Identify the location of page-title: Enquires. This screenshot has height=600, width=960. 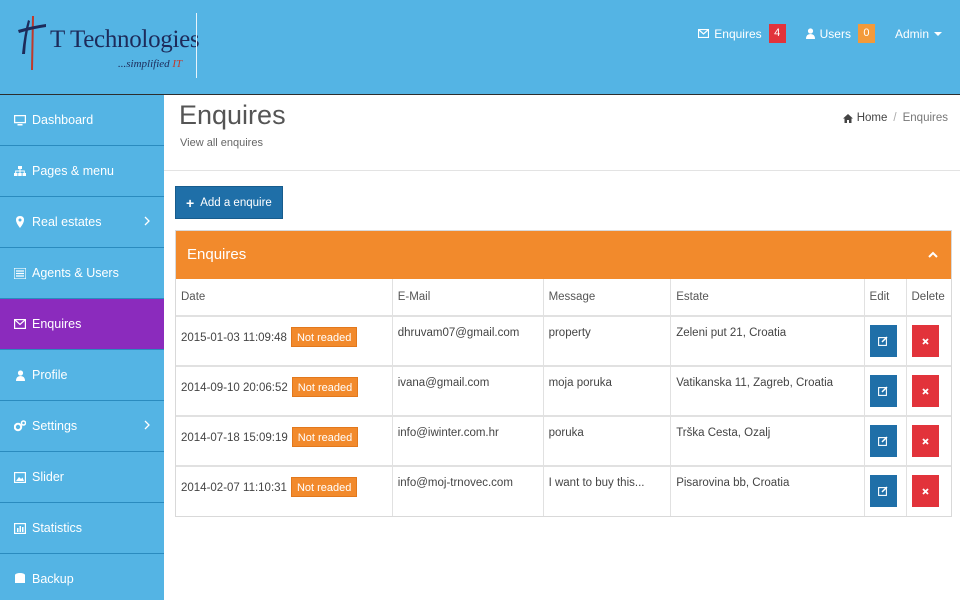
(232, 115).